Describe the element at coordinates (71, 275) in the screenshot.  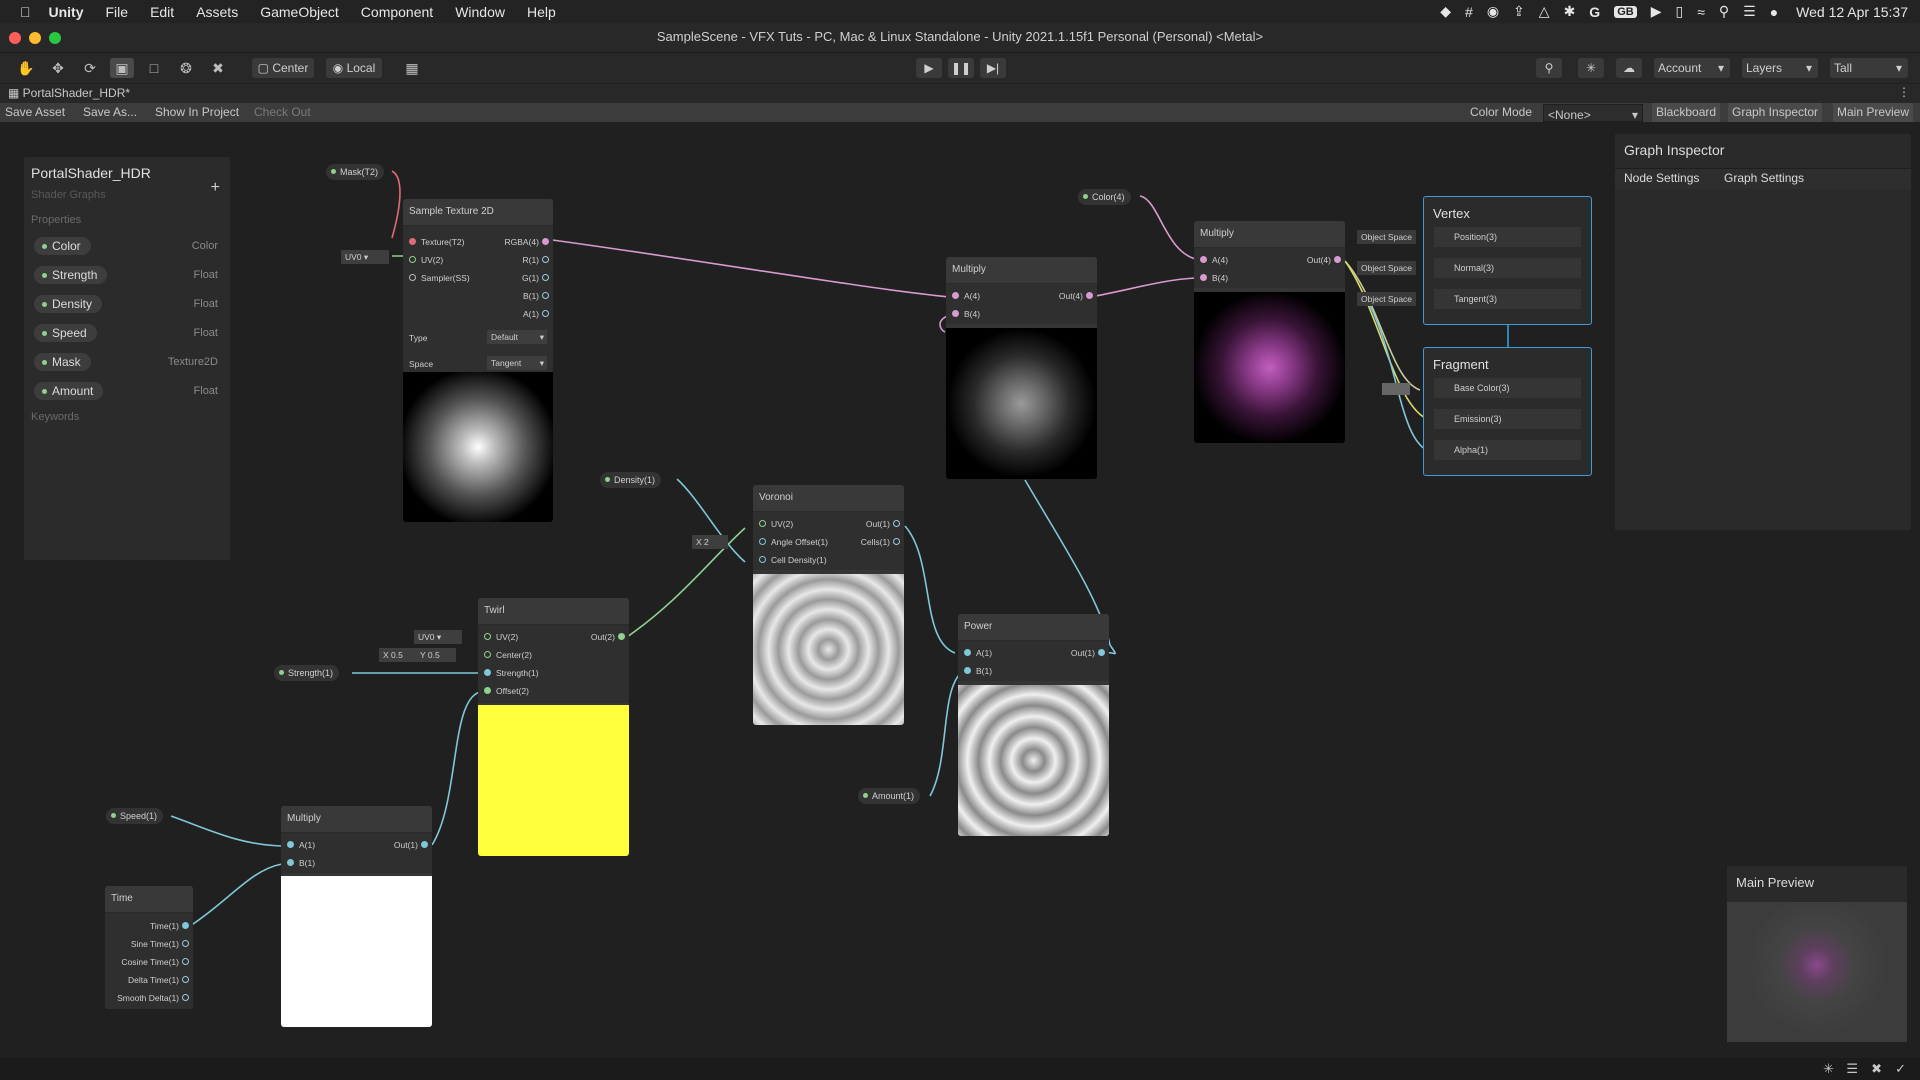
I see `property-strength: Strength` at that location.